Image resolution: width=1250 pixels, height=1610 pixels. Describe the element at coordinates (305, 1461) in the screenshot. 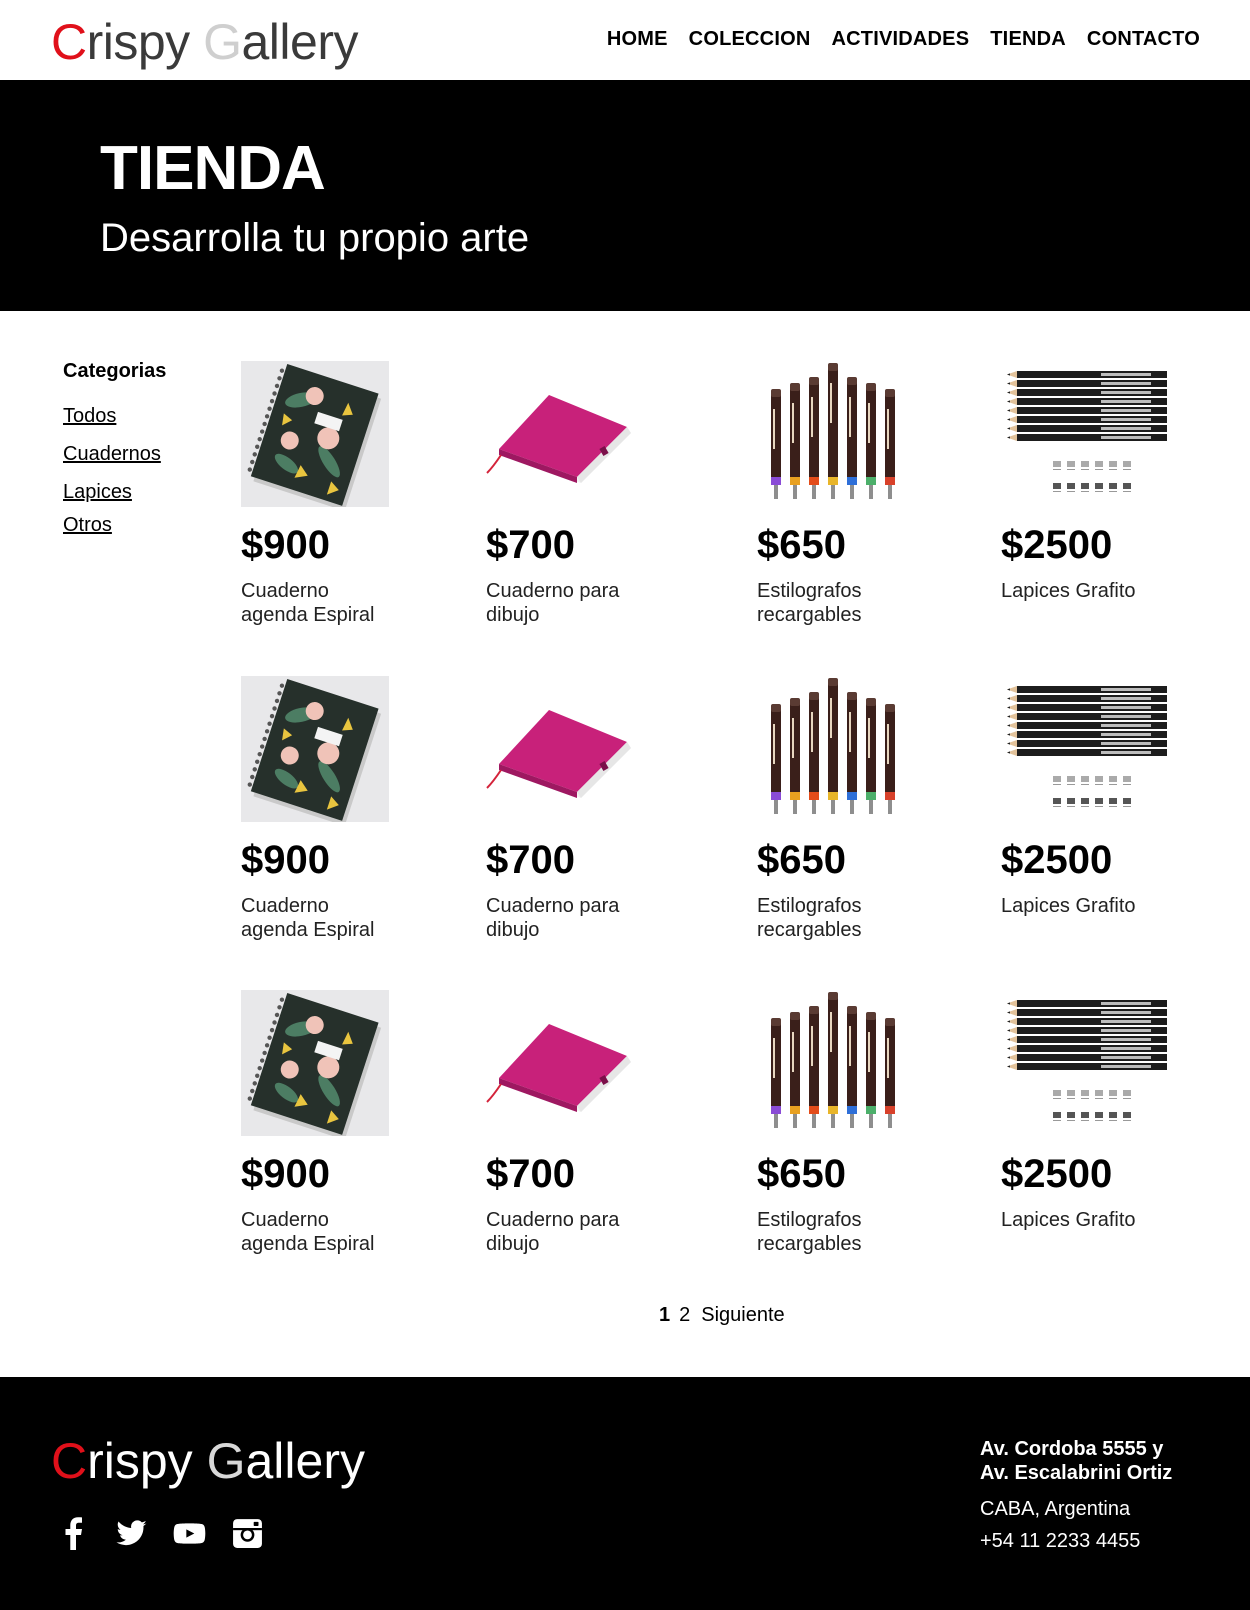

I see `footer-logo-text-2: allery` at that location.